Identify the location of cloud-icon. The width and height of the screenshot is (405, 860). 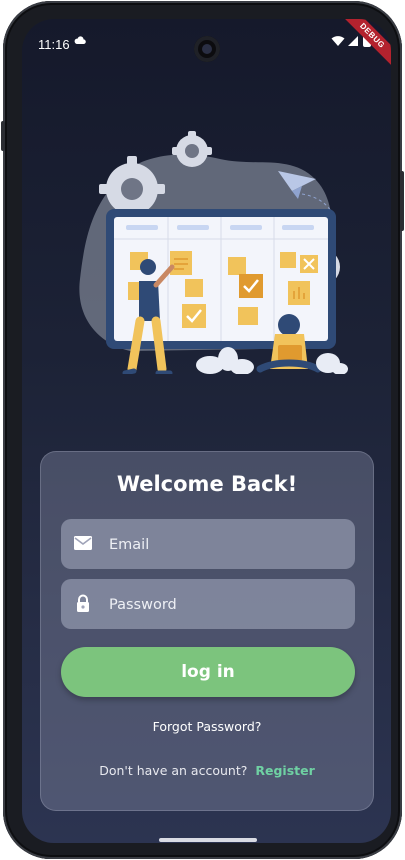
(80, 40).